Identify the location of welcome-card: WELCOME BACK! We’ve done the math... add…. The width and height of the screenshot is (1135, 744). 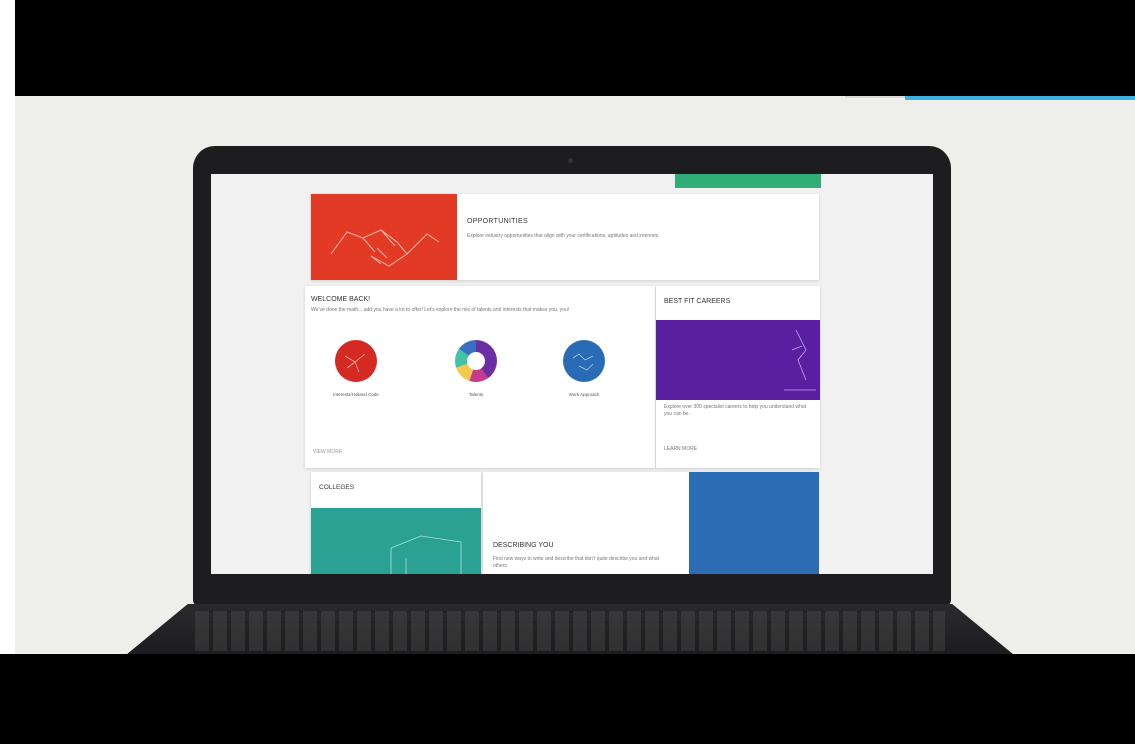
(480, 377).